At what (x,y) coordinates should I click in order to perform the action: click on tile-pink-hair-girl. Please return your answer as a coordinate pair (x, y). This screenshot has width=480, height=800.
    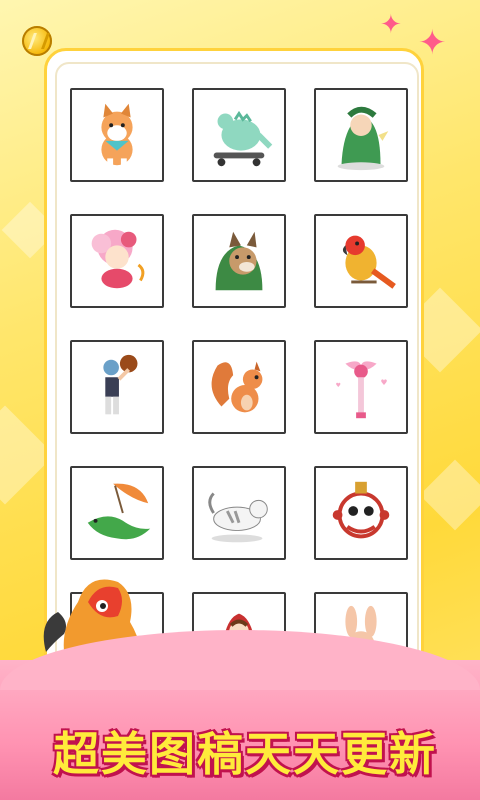
    Looking at the image, I should click on (117, 261).